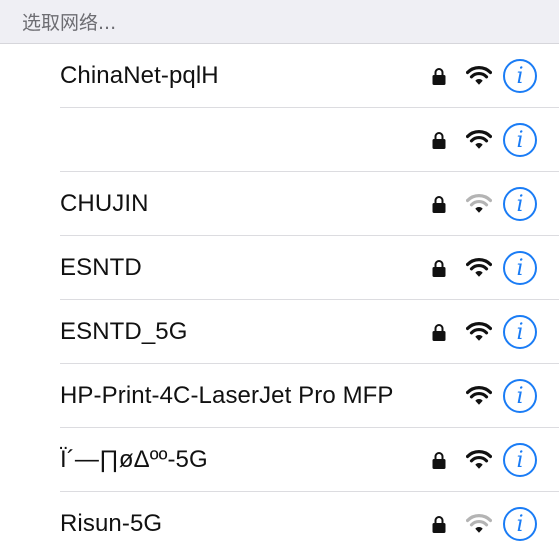  Describe the element at coordinates (111, 523) in the screenshot. I see `network-name: Risun-5G` at that location.